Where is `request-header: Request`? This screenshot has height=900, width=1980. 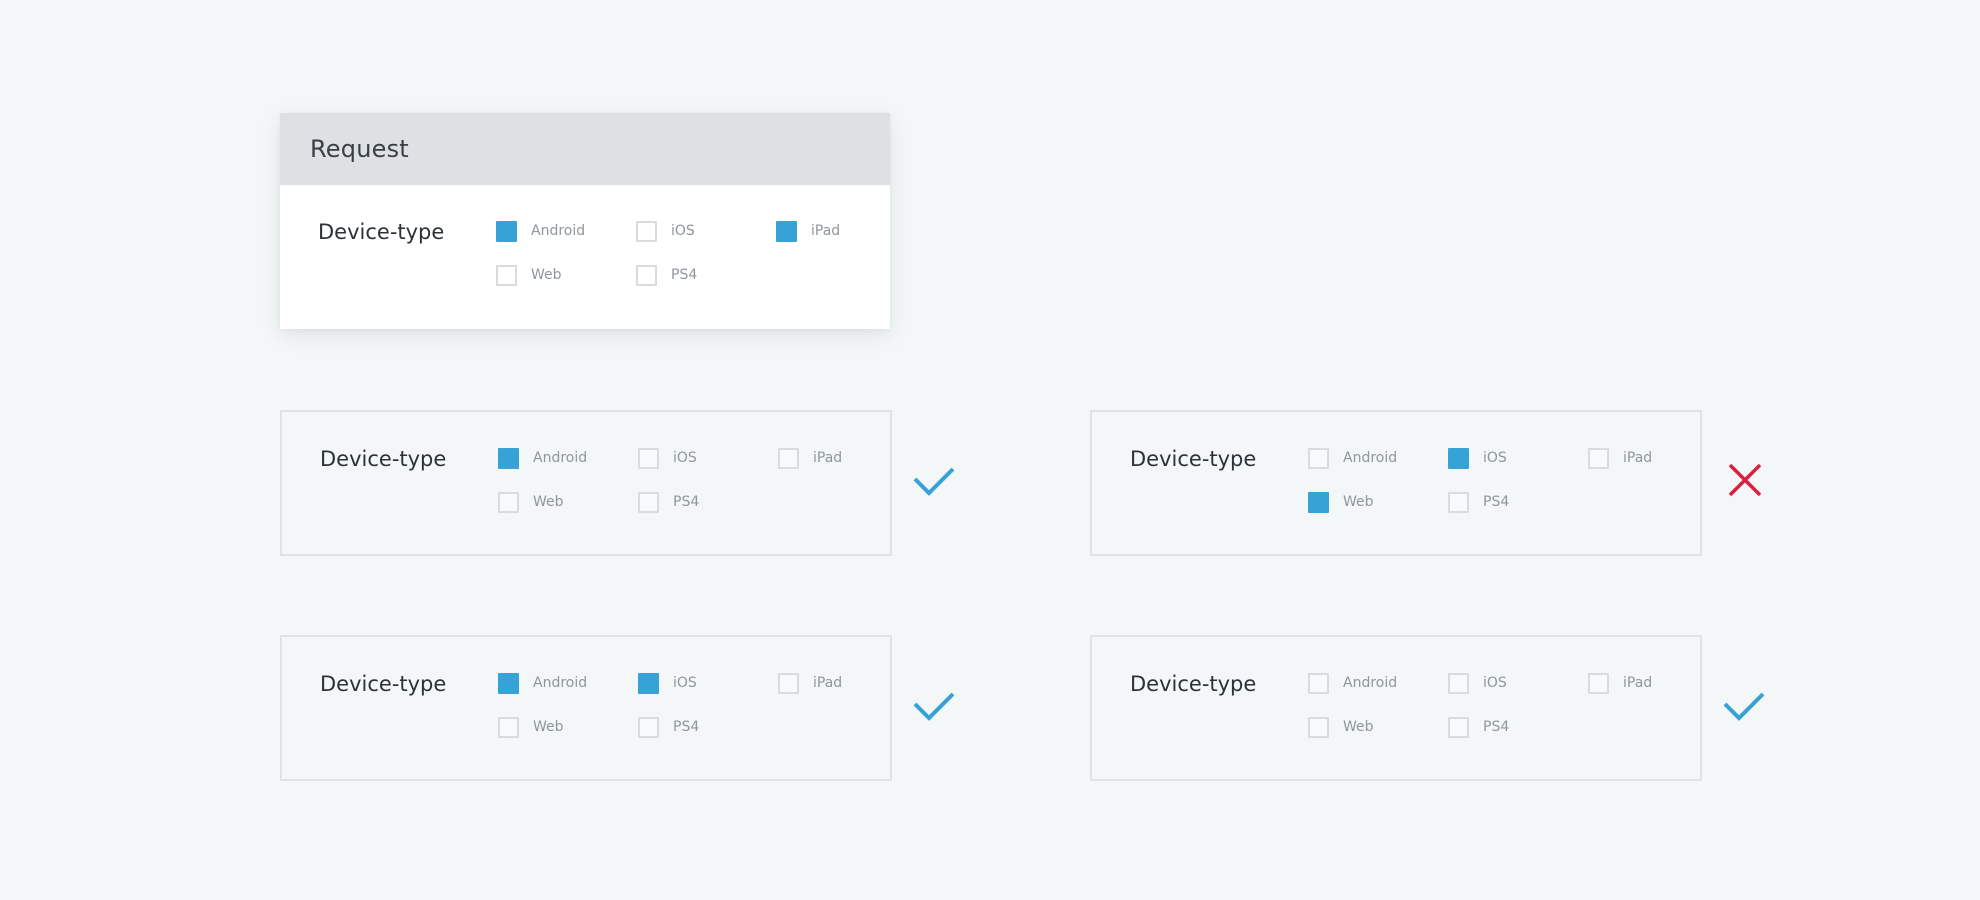 request-header: Request is located at coordinates (585, 149).